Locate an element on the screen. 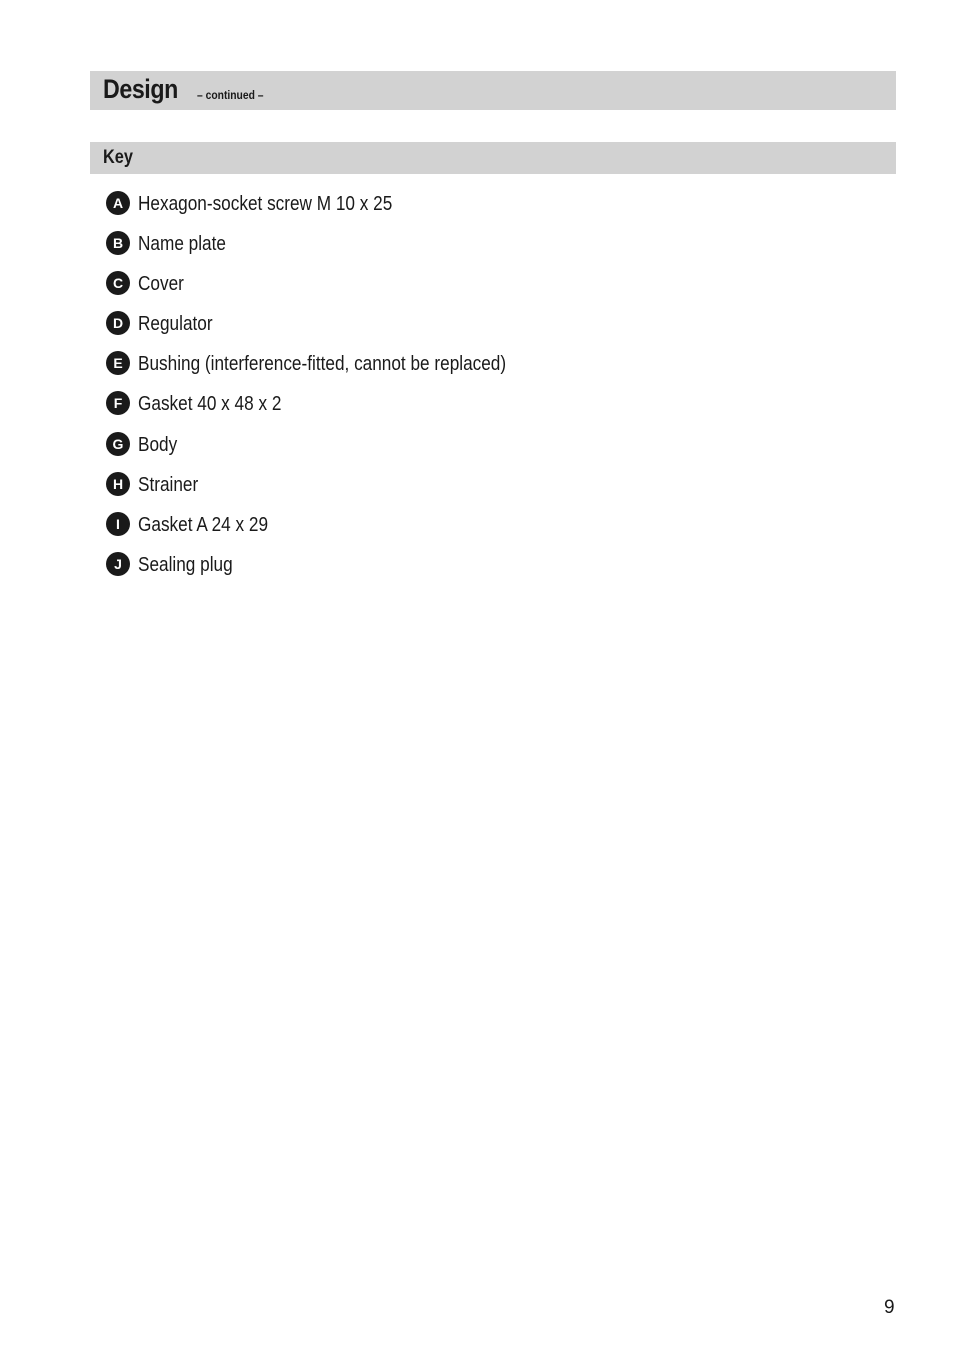 The width and height of the screenshot is (954, 1354). letter-badge-icon: H is located at coordinates (118, 483).